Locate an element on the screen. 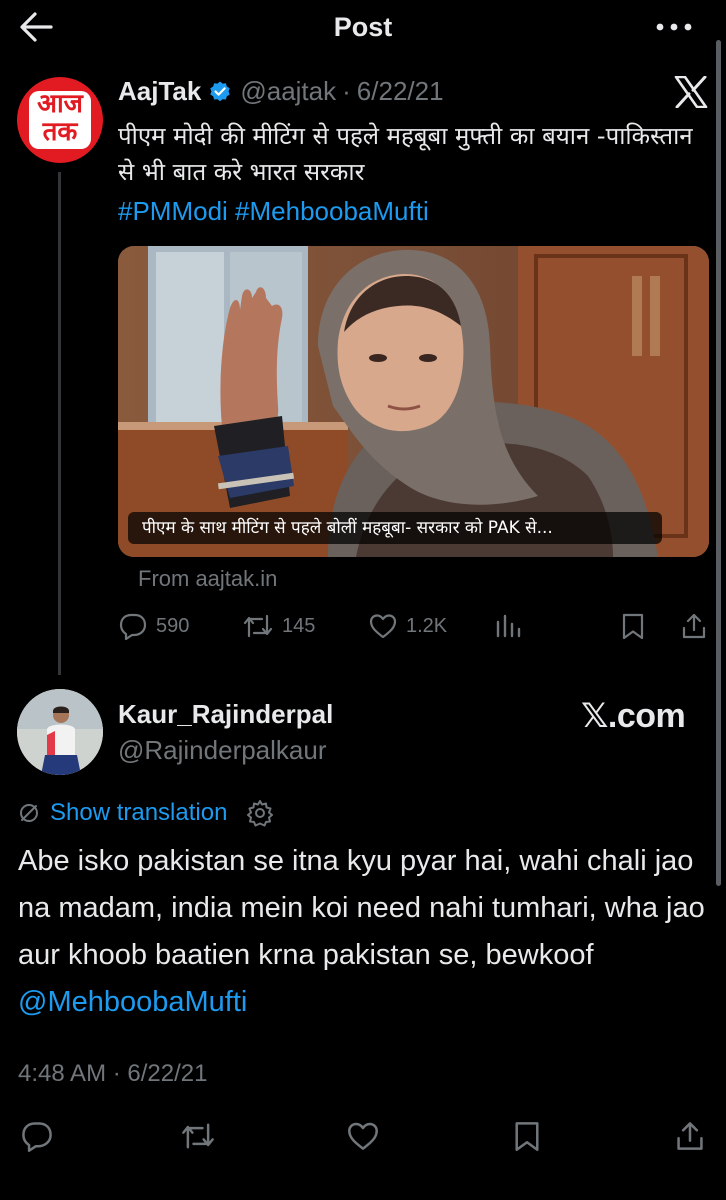  share-button-bottom is located at coordinates (690, 1136).